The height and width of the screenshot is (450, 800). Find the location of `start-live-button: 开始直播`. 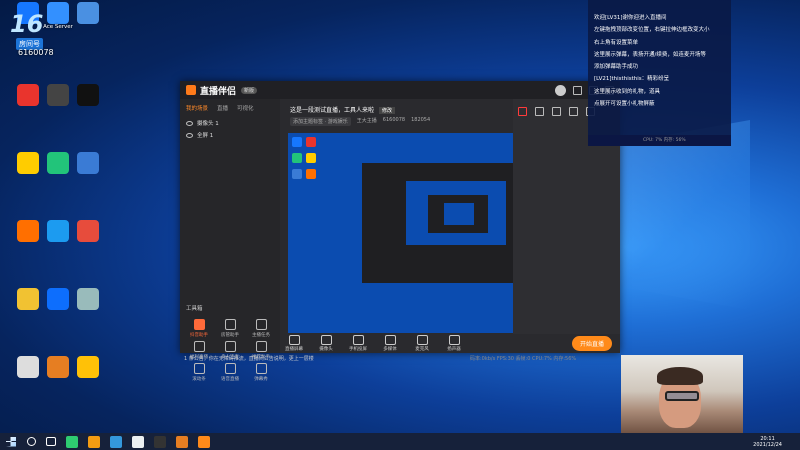

start-live-button: 开始直播 is located at coordinates (591, 343).